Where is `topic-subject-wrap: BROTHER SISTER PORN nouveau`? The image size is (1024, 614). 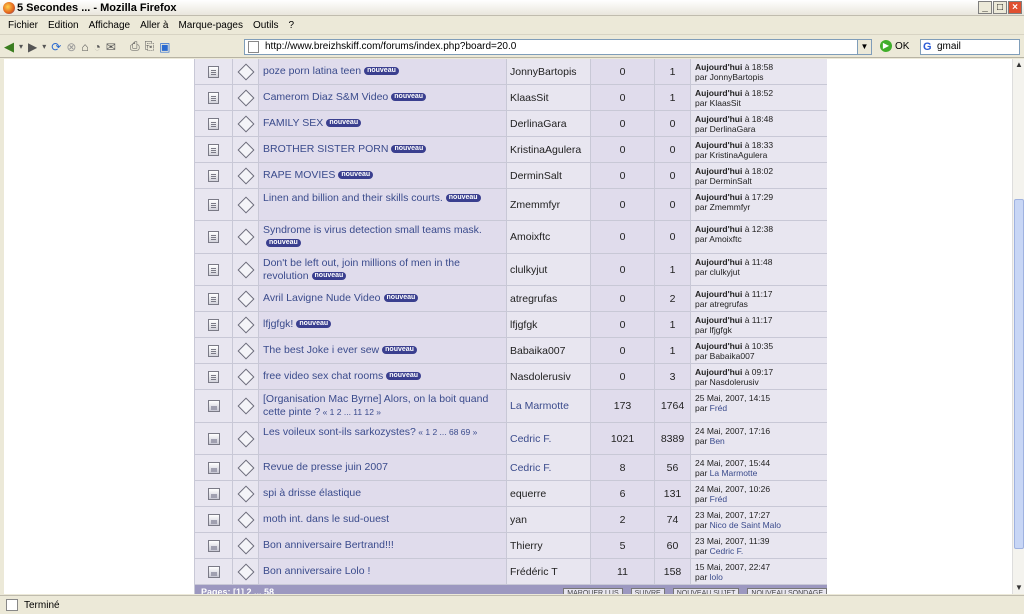
topic-subject-wrap: BROTHER SISTER PORN nouveau is located at coordinates (345, 149).